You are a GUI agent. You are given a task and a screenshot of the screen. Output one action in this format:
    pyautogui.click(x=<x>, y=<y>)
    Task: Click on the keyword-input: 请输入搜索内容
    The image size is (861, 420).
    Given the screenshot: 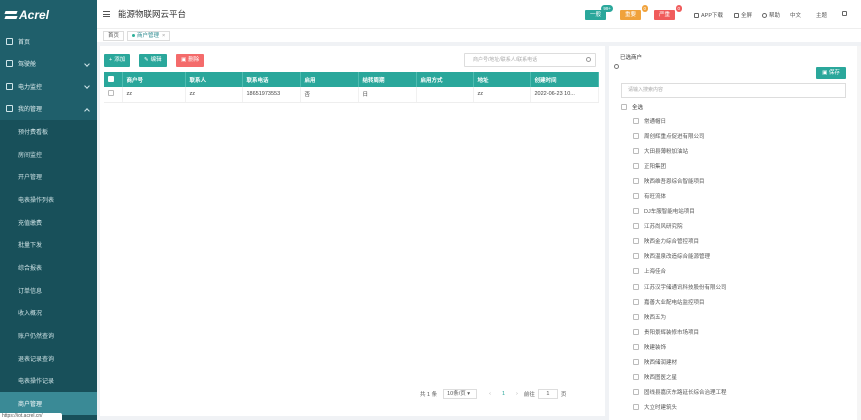 What is the action you would take?
    pyautogui.click(x=733, y=90)
    